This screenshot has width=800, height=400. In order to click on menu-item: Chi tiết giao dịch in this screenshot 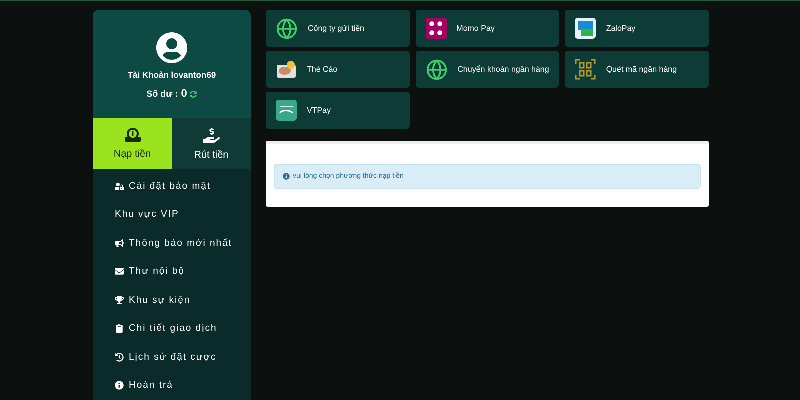, I will do `click(183, 328)`.